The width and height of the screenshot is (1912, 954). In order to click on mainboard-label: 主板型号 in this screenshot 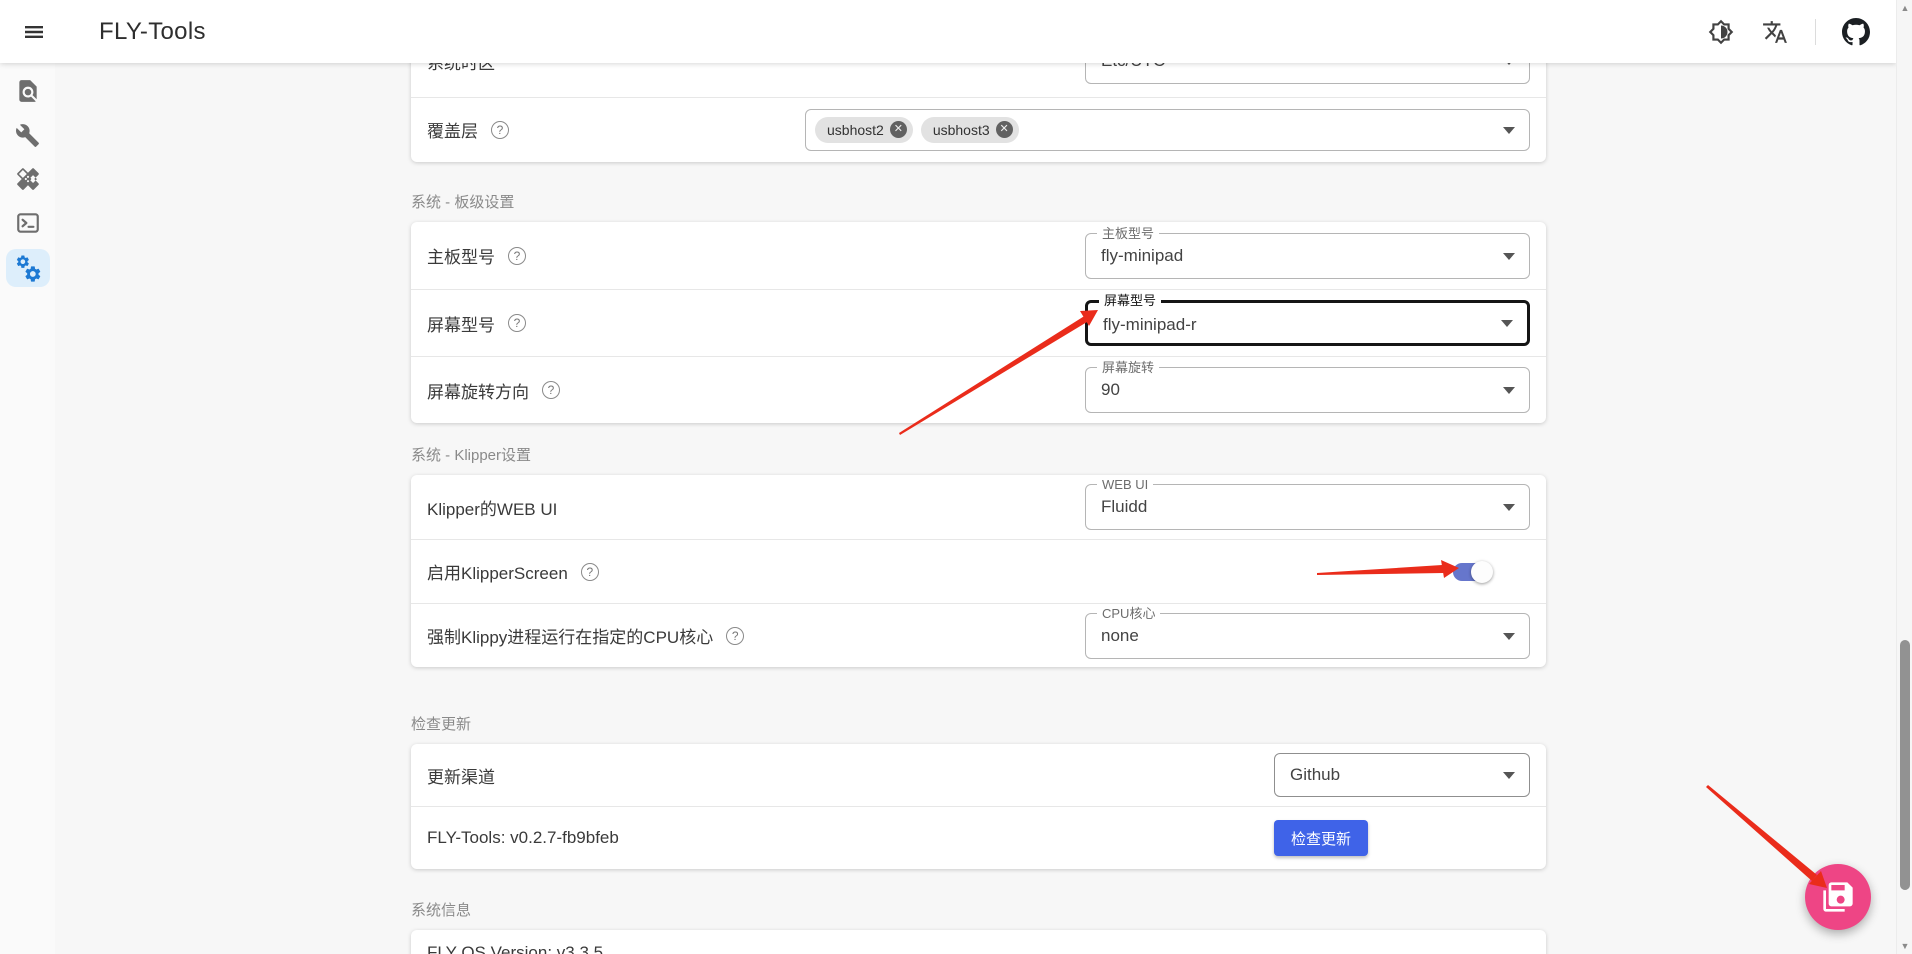, I will do `click(461, 257)`.